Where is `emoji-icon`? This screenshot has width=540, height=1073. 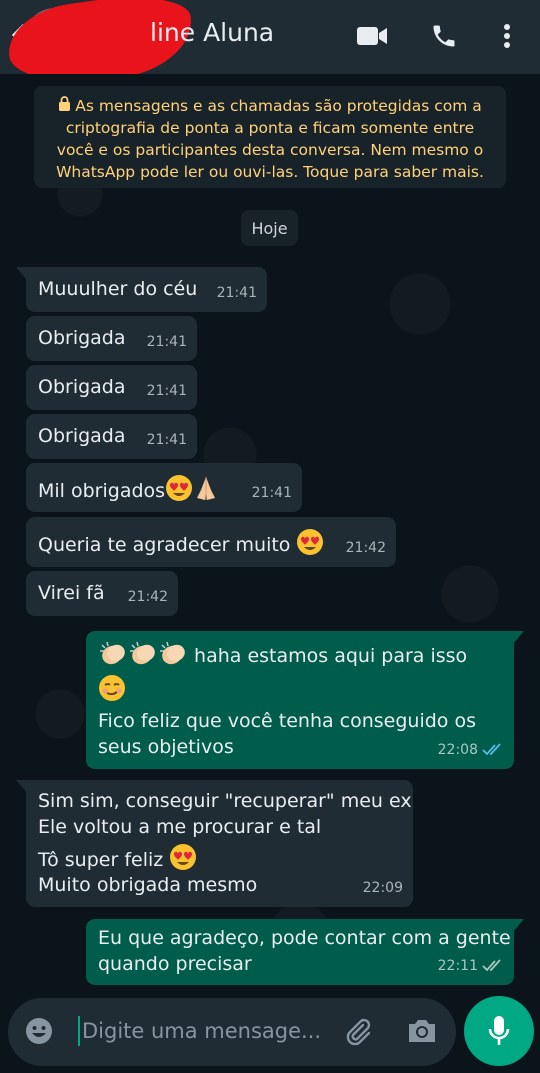 emoji-icon is located at coordinates (39, 1033).